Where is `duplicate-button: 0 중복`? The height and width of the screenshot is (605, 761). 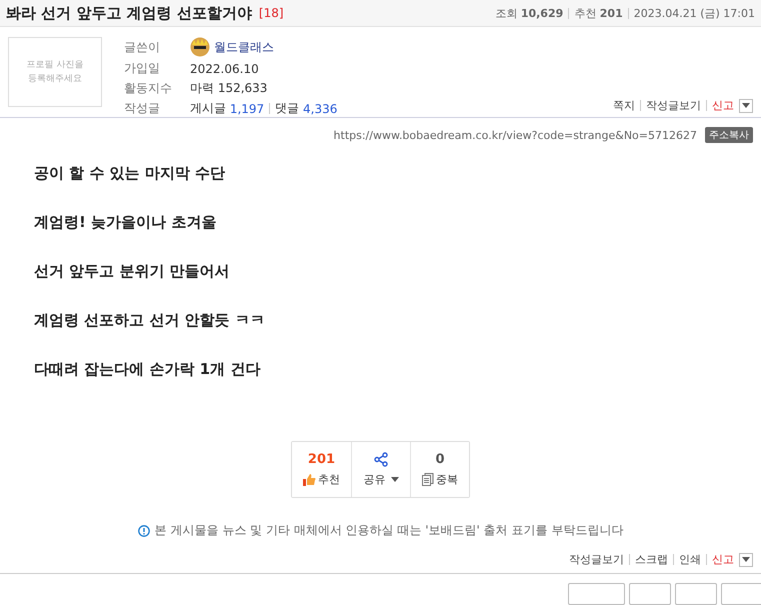 duplicate-button: 0 중복 is located at coordinates (439, 469).